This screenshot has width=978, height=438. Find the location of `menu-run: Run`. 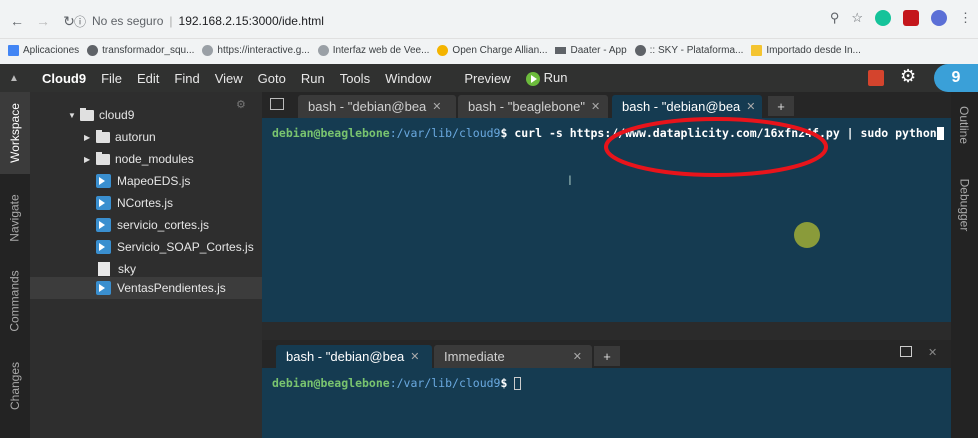

menu-run: Run is located at coordinates (313, 78).